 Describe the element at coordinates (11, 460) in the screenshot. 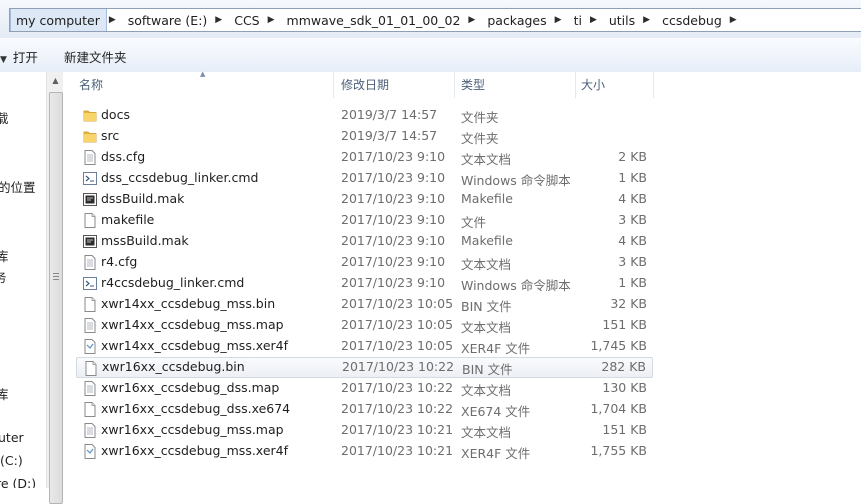

I see `nav-item: (C:)` at that location.